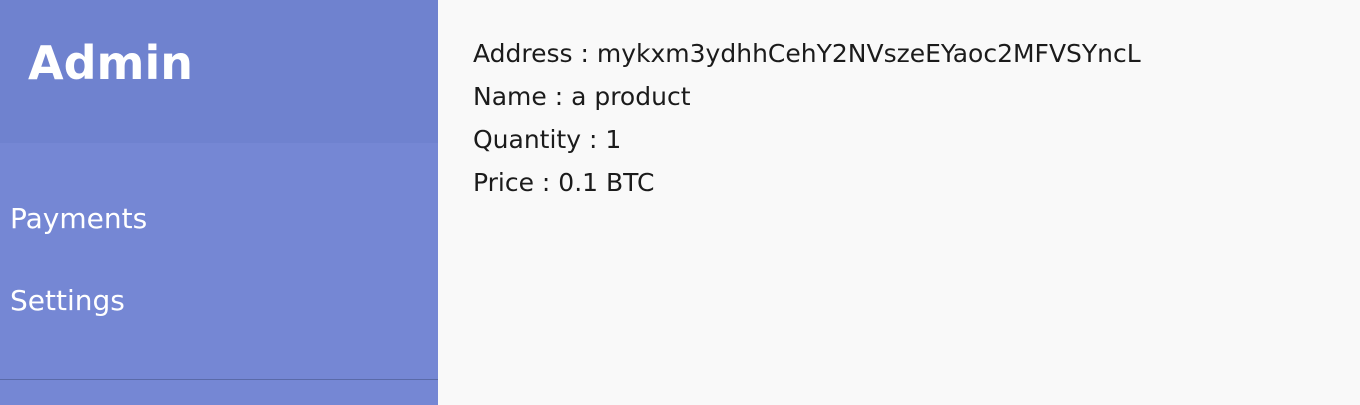  I want to click on app-title: Admin, so click(110, 63).